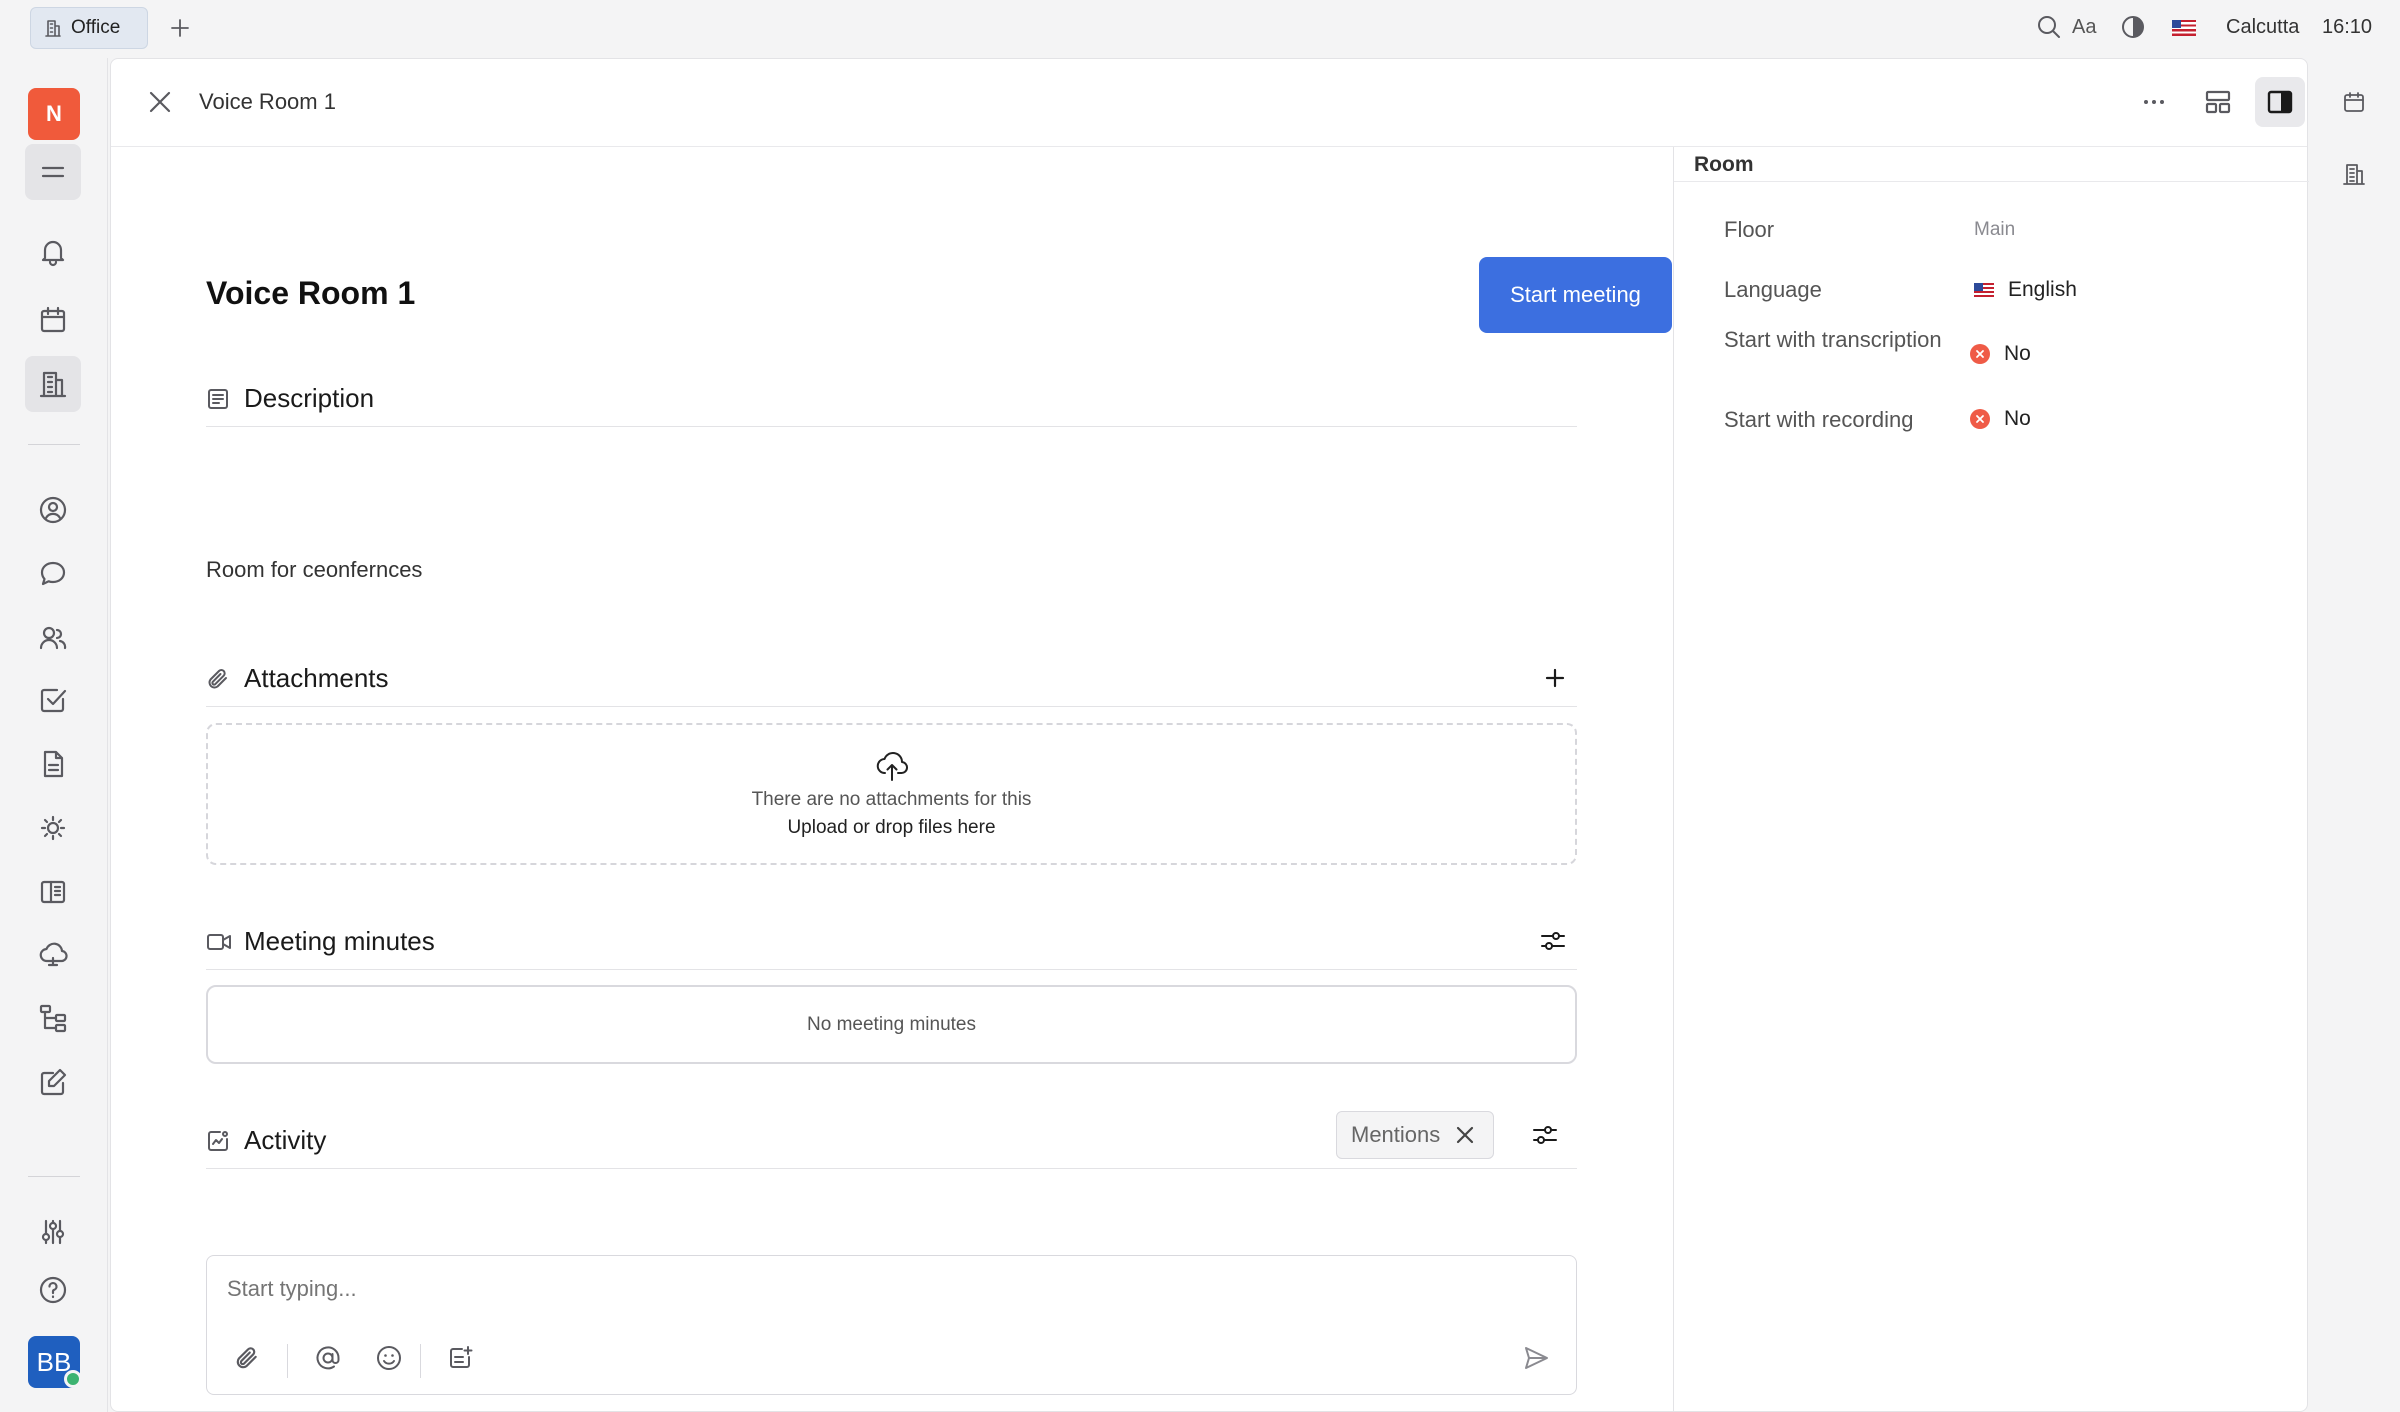 The image size is (2400, 1412). Describe the element at coordinates (891, 677) in the screenshot. I see `attachments-section-header: Attachments` at that location.